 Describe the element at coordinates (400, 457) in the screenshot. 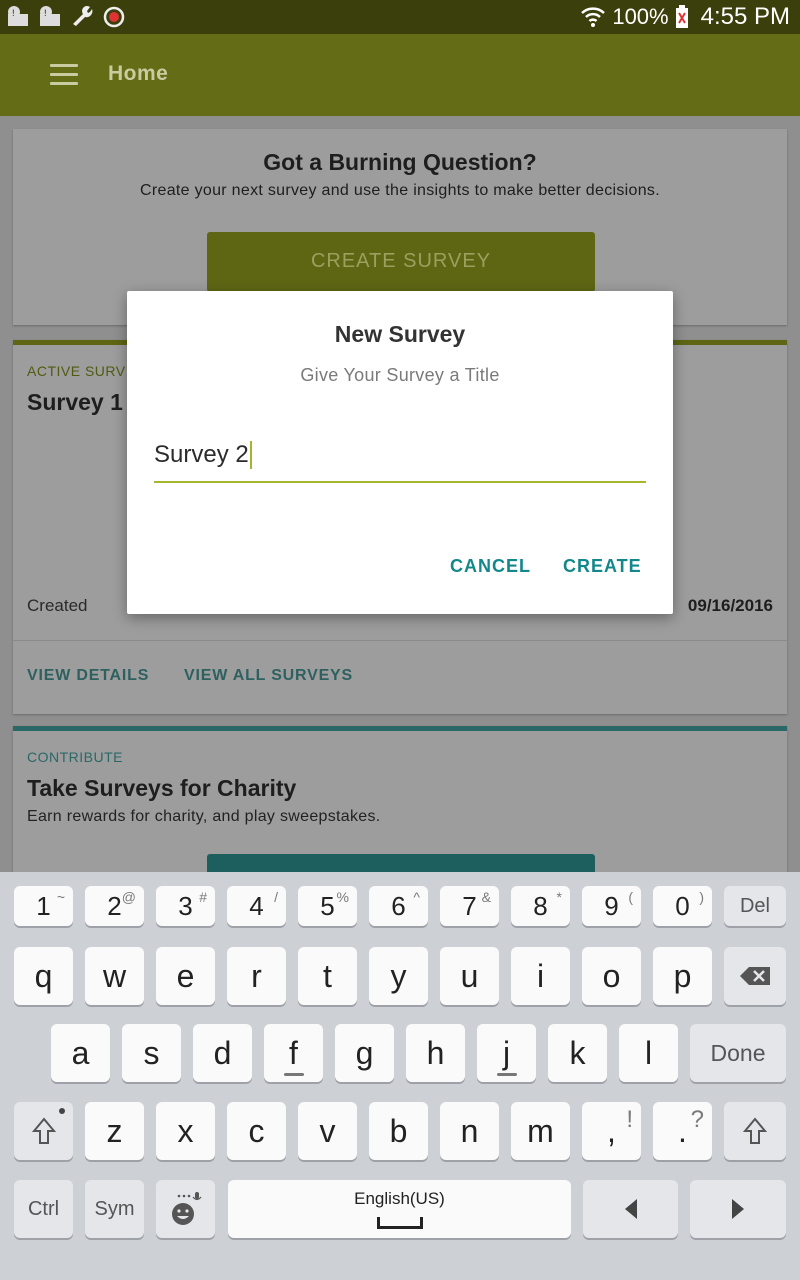

I see `survey-title-input: Survey 2` at that location.